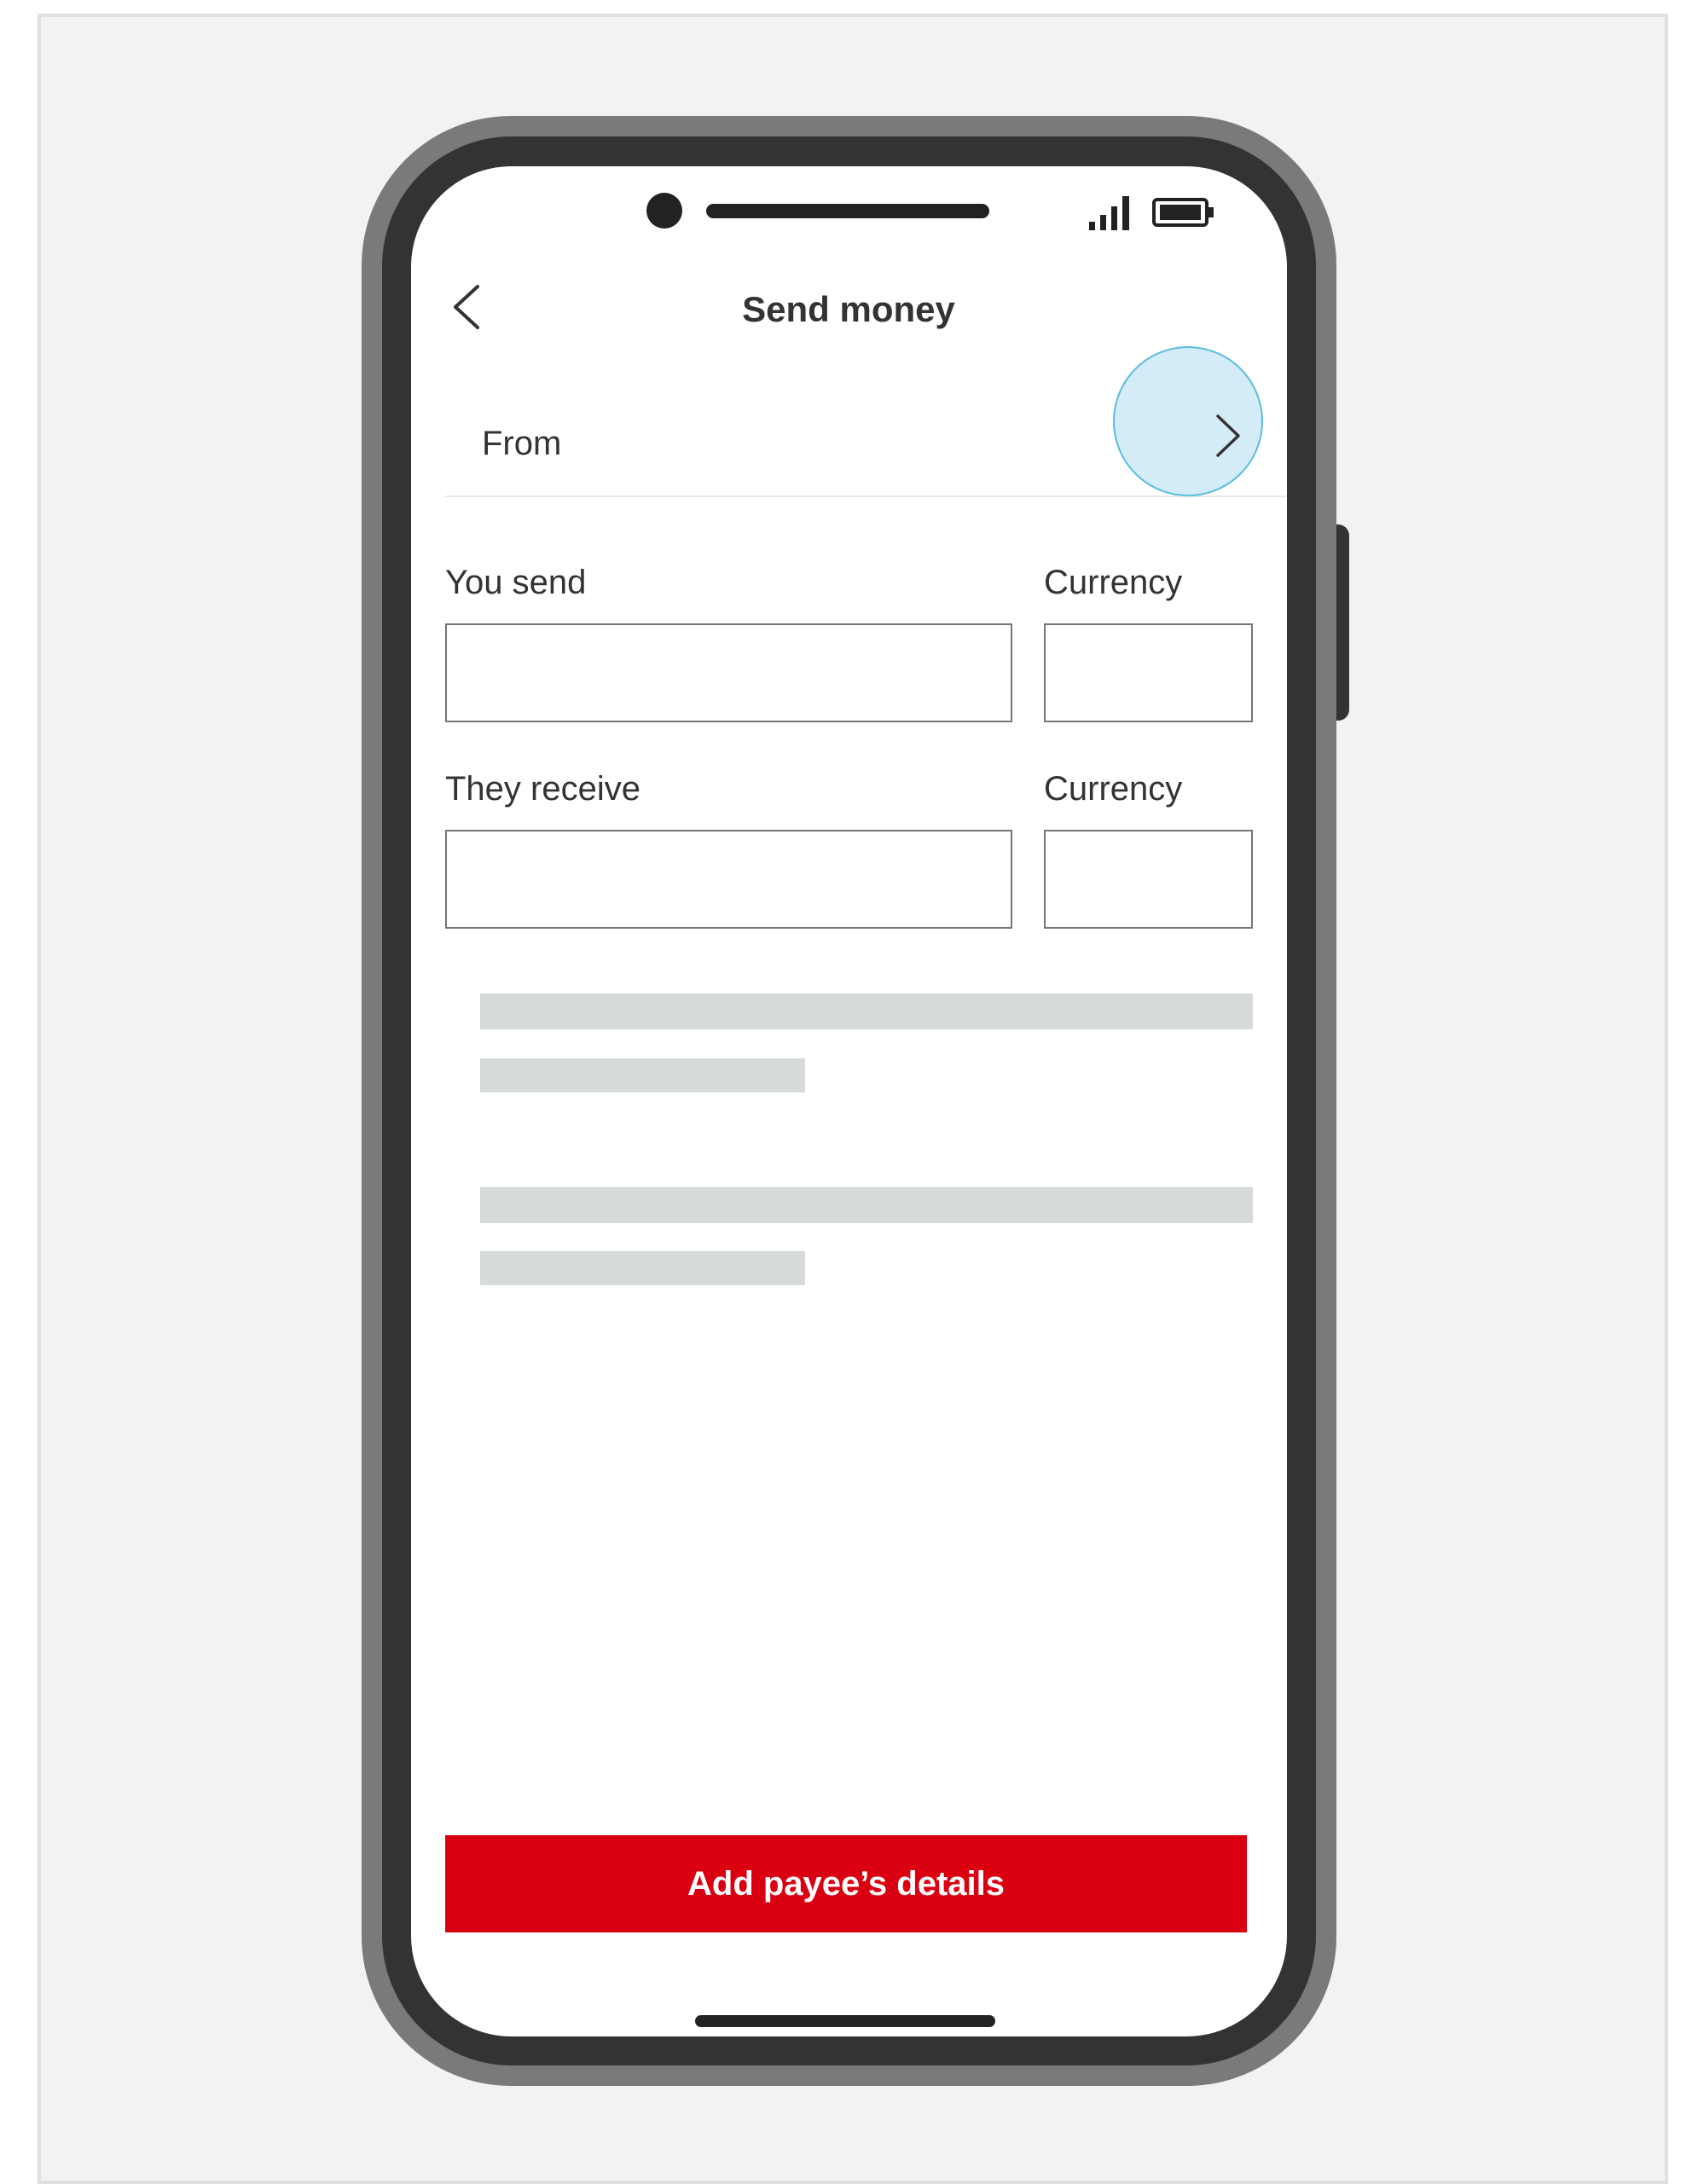  Describe the element at coordinates (848, 211) in the screenshot. I see `speaker-icon` at that location.